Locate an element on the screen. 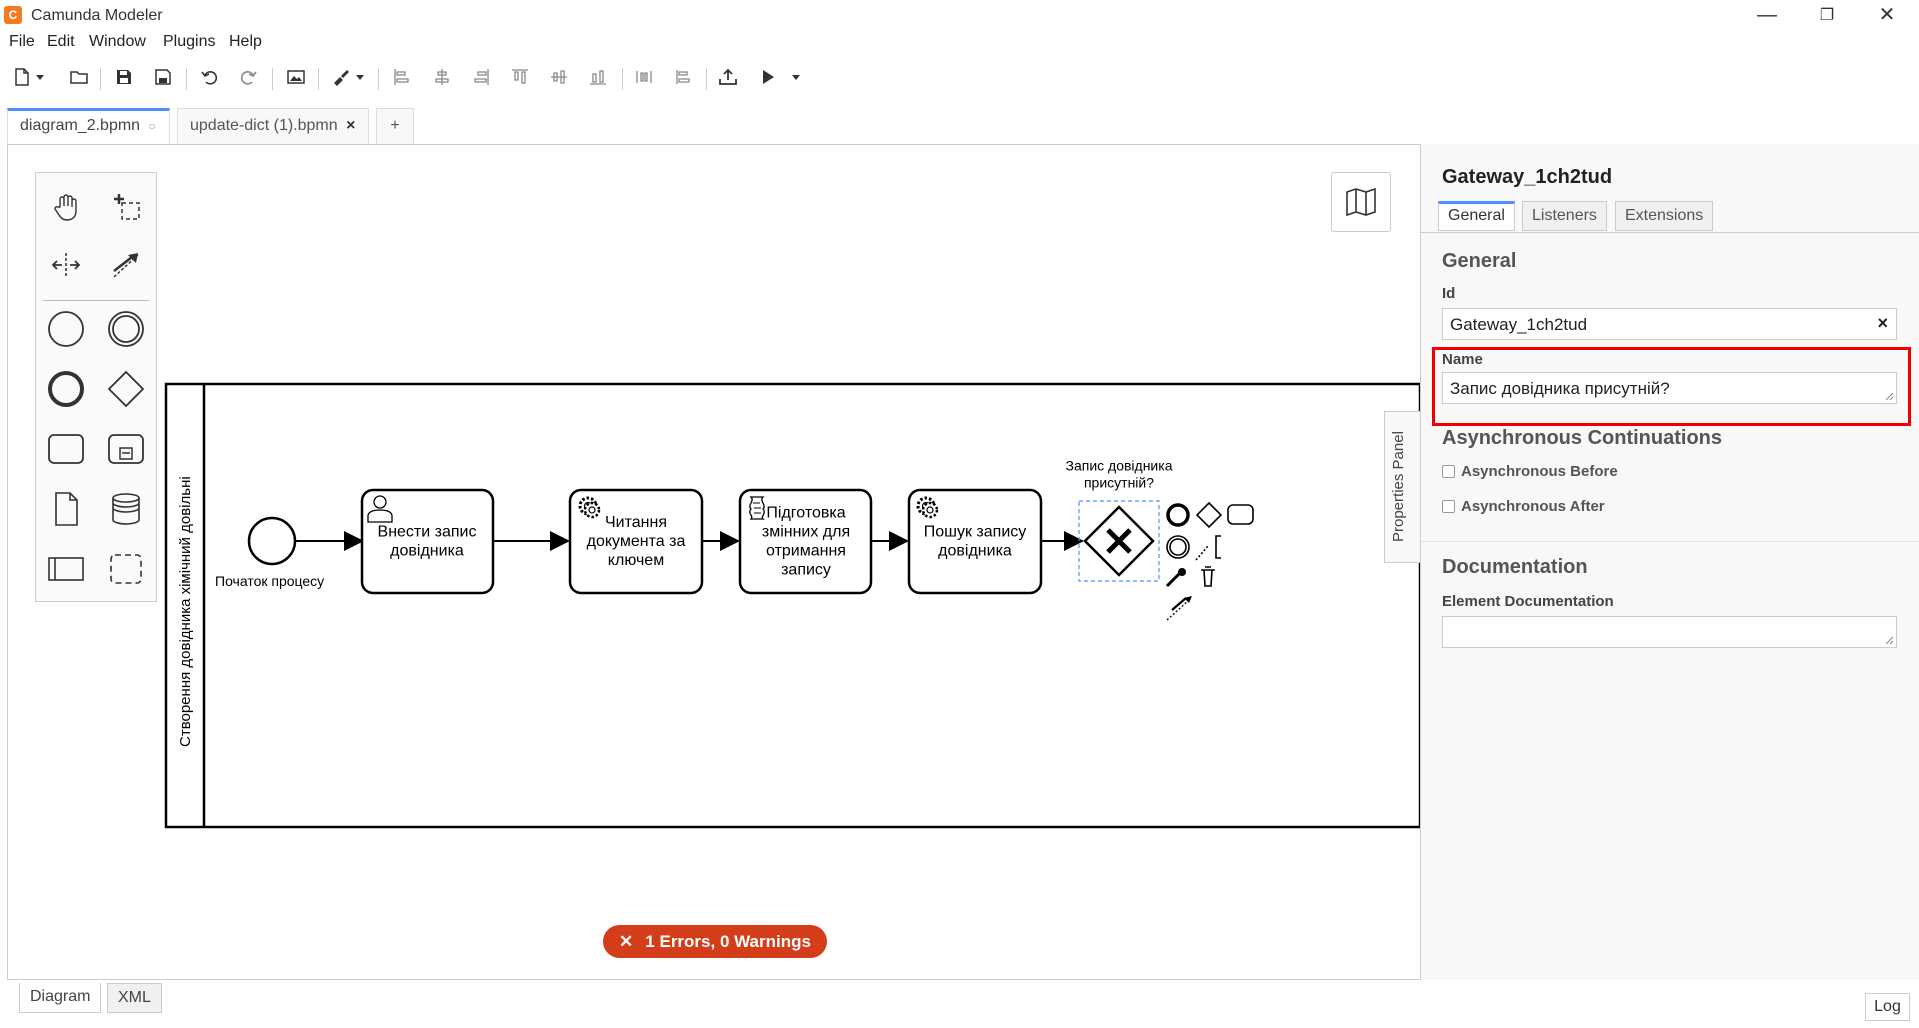 The height and width of the screenshot is (1028, 1919). undo-icon is located at coordinates (210, 77).